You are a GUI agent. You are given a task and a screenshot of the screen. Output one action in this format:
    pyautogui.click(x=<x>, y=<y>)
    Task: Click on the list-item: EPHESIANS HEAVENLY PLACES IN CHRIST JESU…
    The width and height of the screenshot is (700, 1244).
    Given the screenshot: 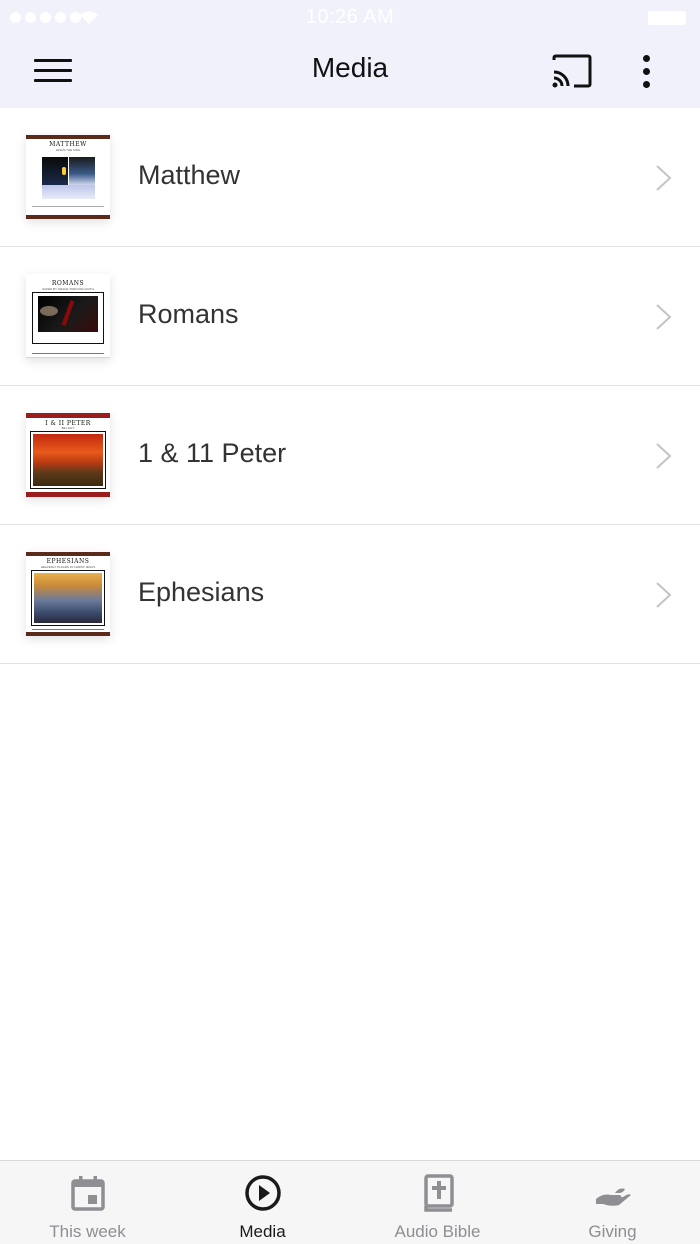 What is the action you would take?
    pyautogui.click(x=350, y=594)
    